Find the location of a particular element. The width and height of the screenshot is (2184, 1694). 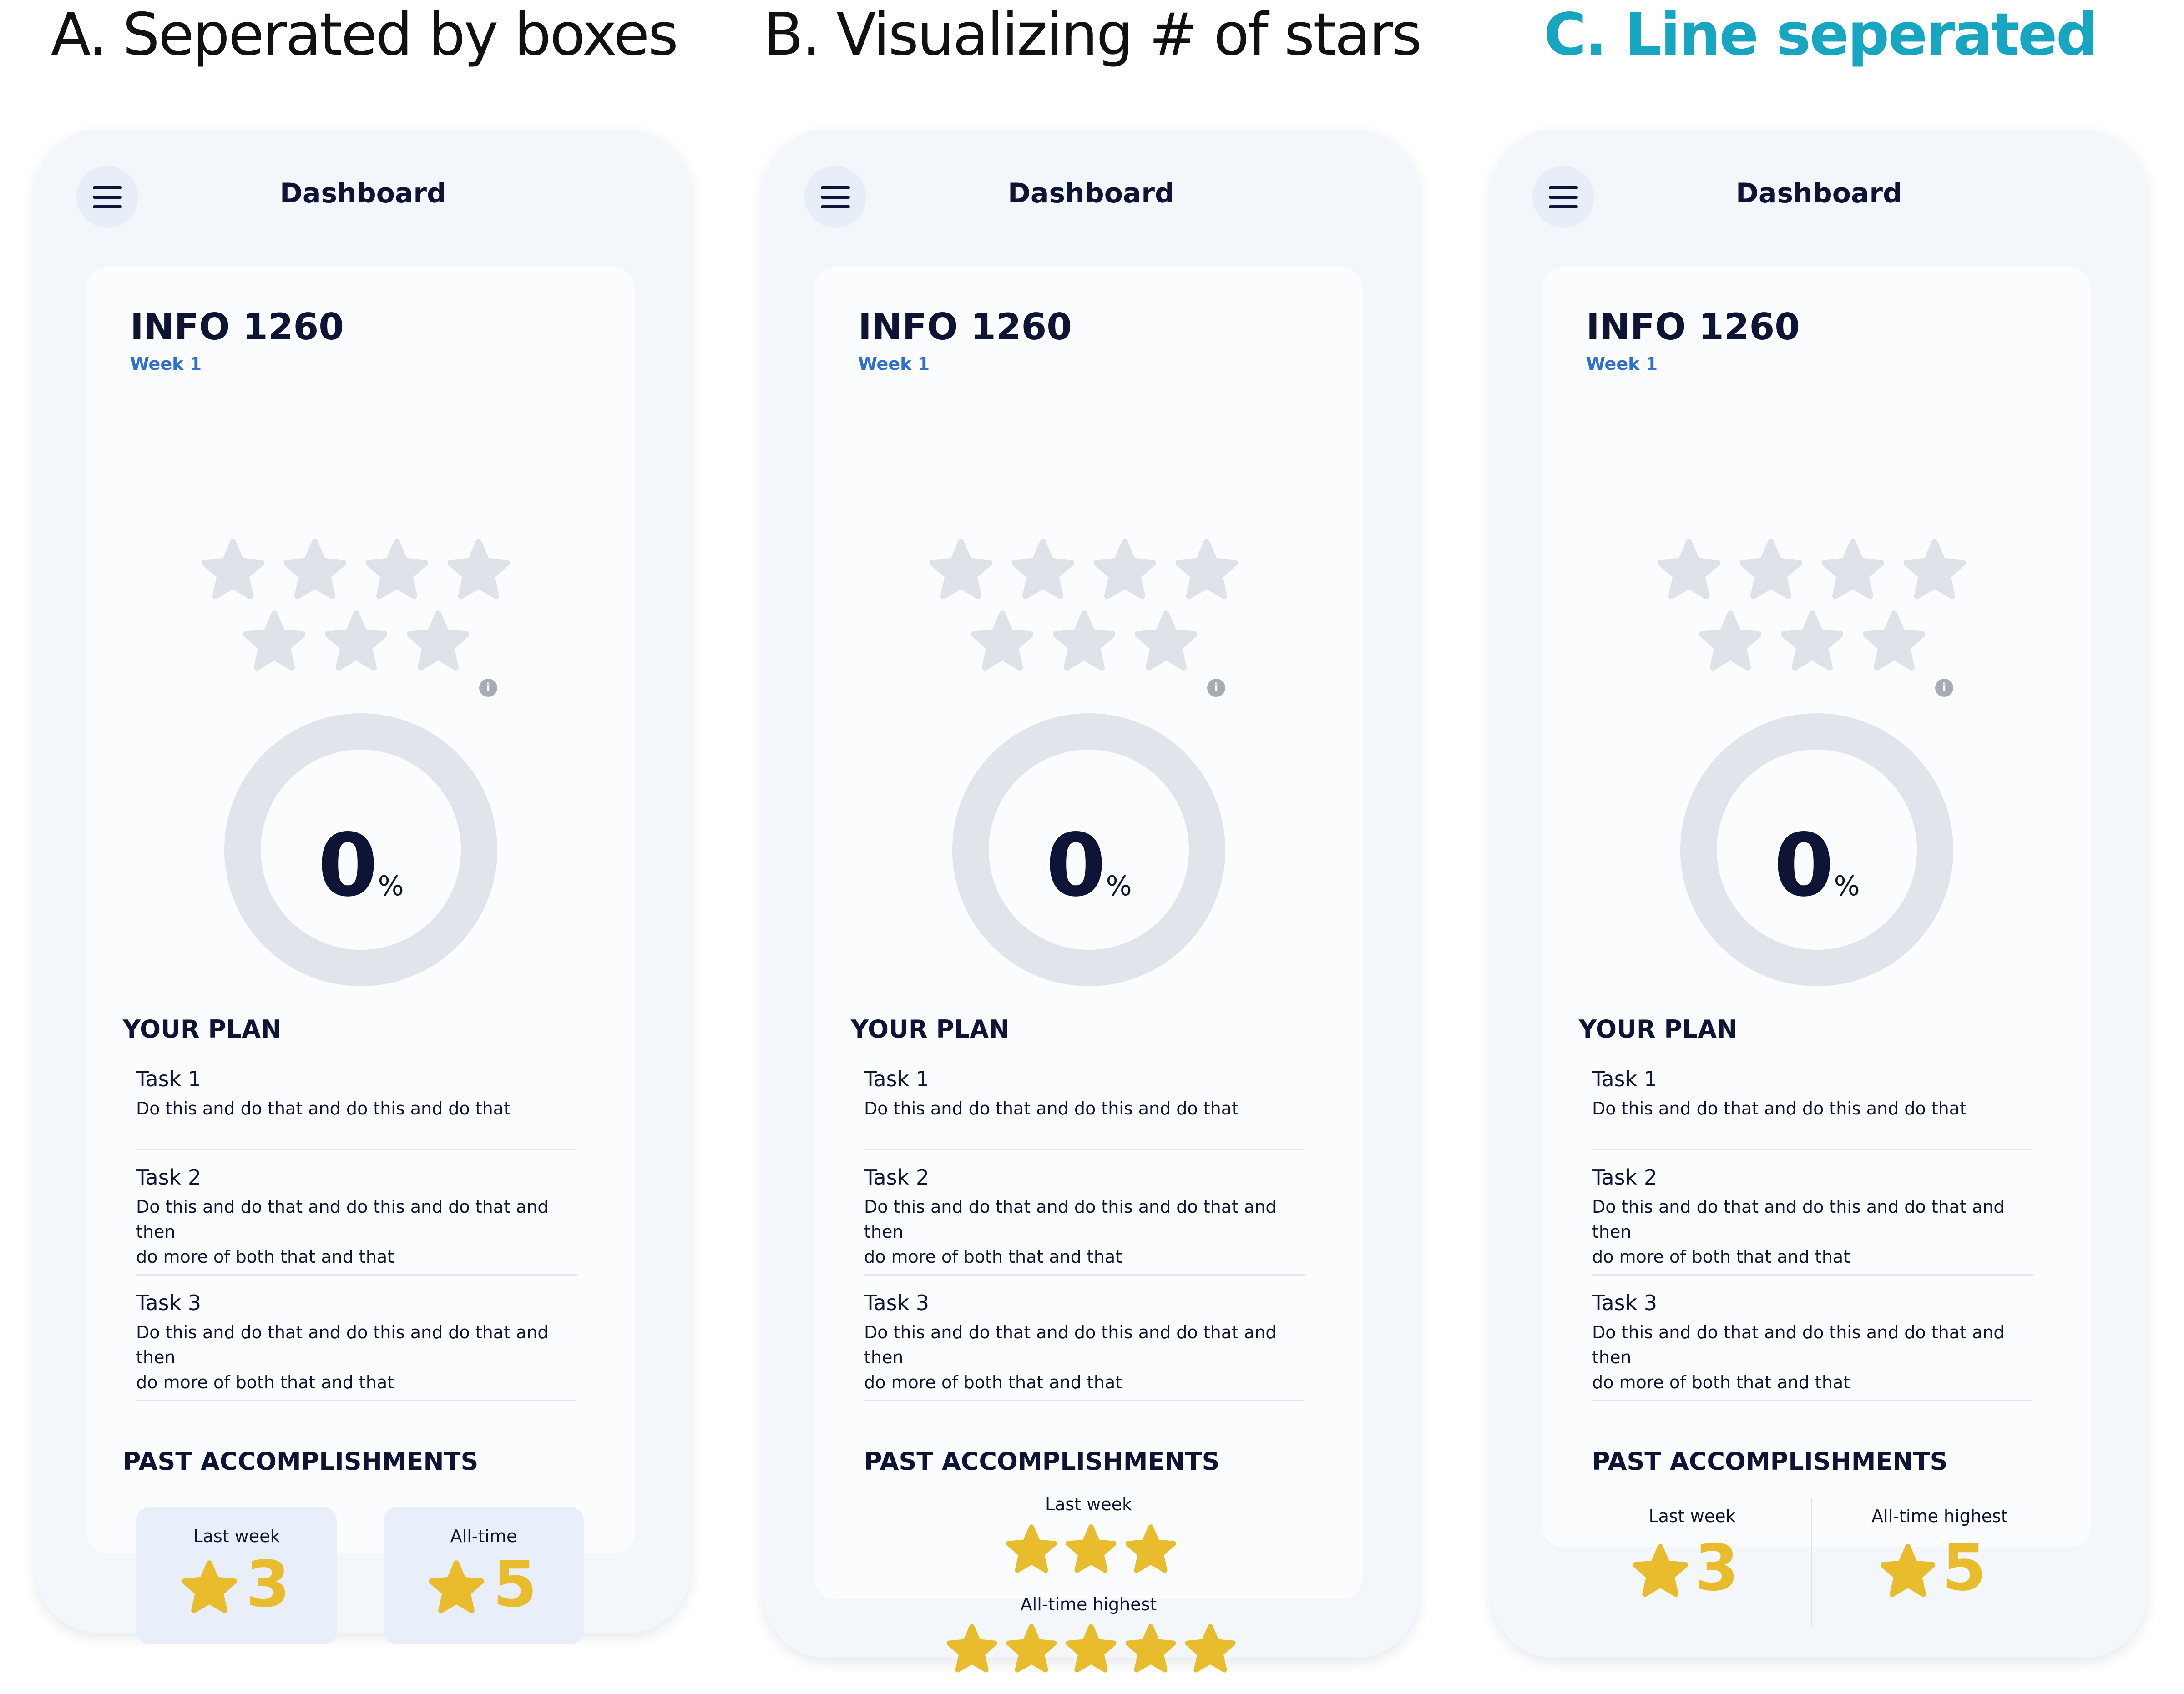

heading-a: A. Seperated by boxes is located at coordinates (365, 35).